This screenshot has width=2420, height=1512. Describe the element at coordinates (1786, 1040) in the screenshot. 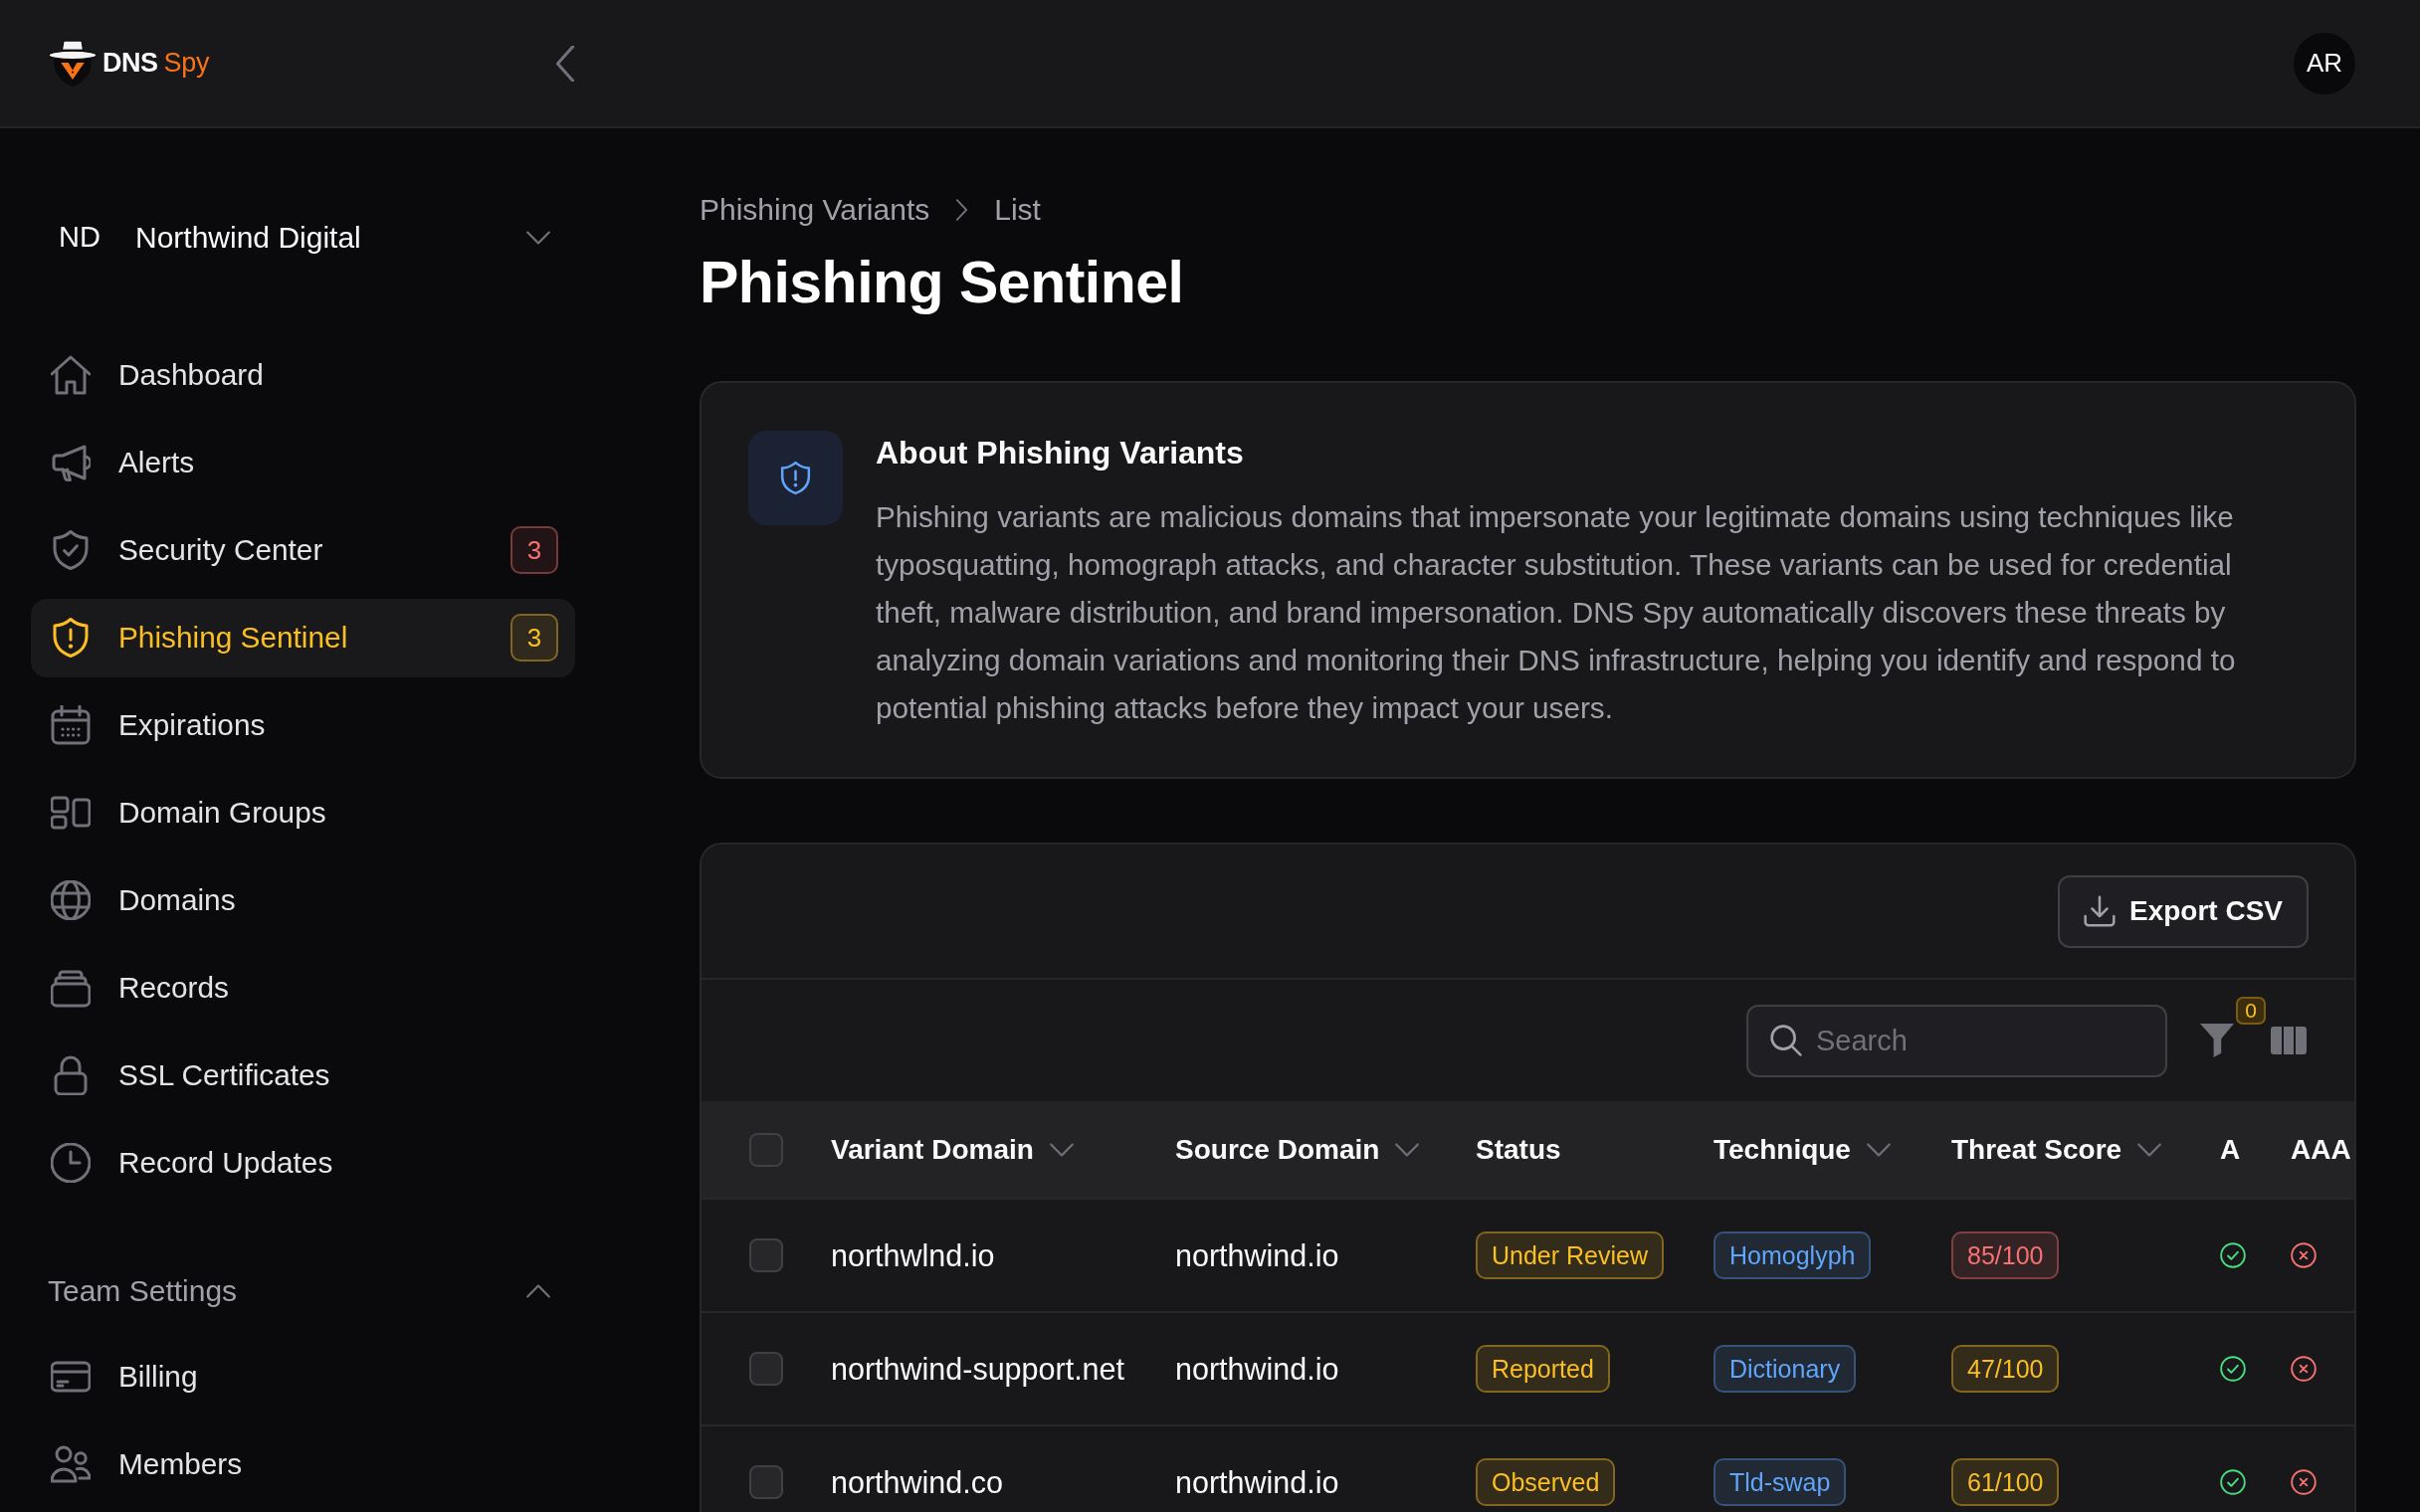

I see `search-icon` at that location.